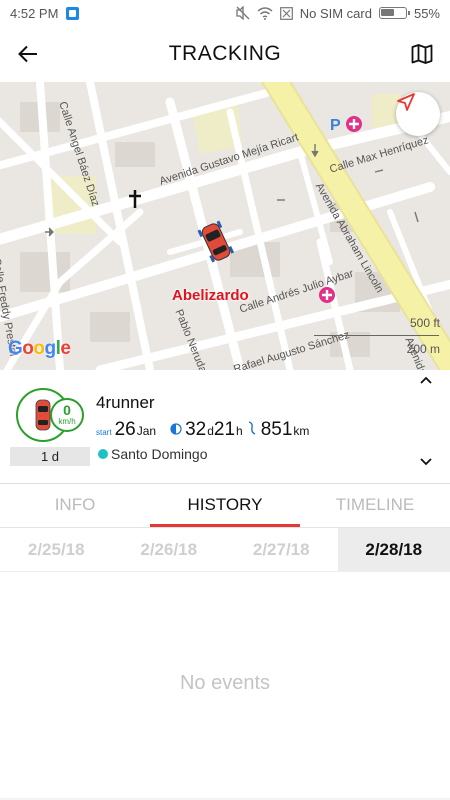 This screenshot has height=800, width=450. Describe the element at coordinates (104, 432) in the screenshot. I see `start-label: start` at that location.